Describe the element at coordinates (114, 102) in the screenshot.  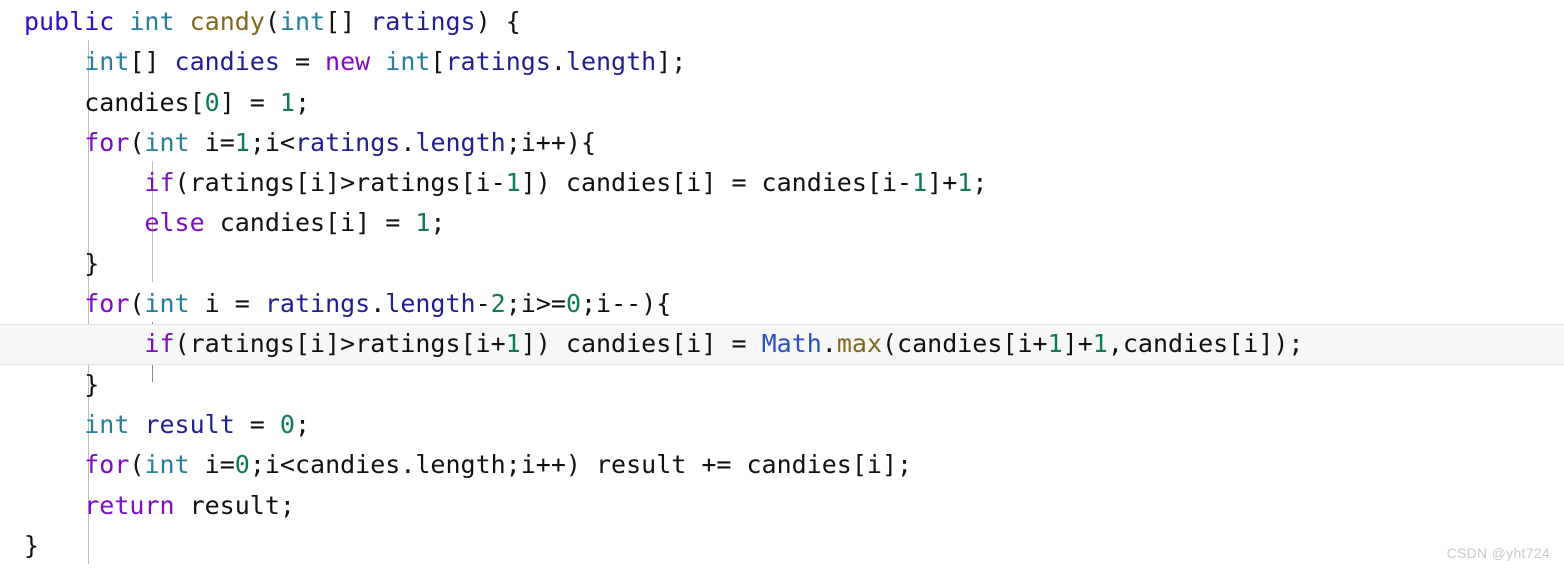
I see `code-token: candies[` at that location.